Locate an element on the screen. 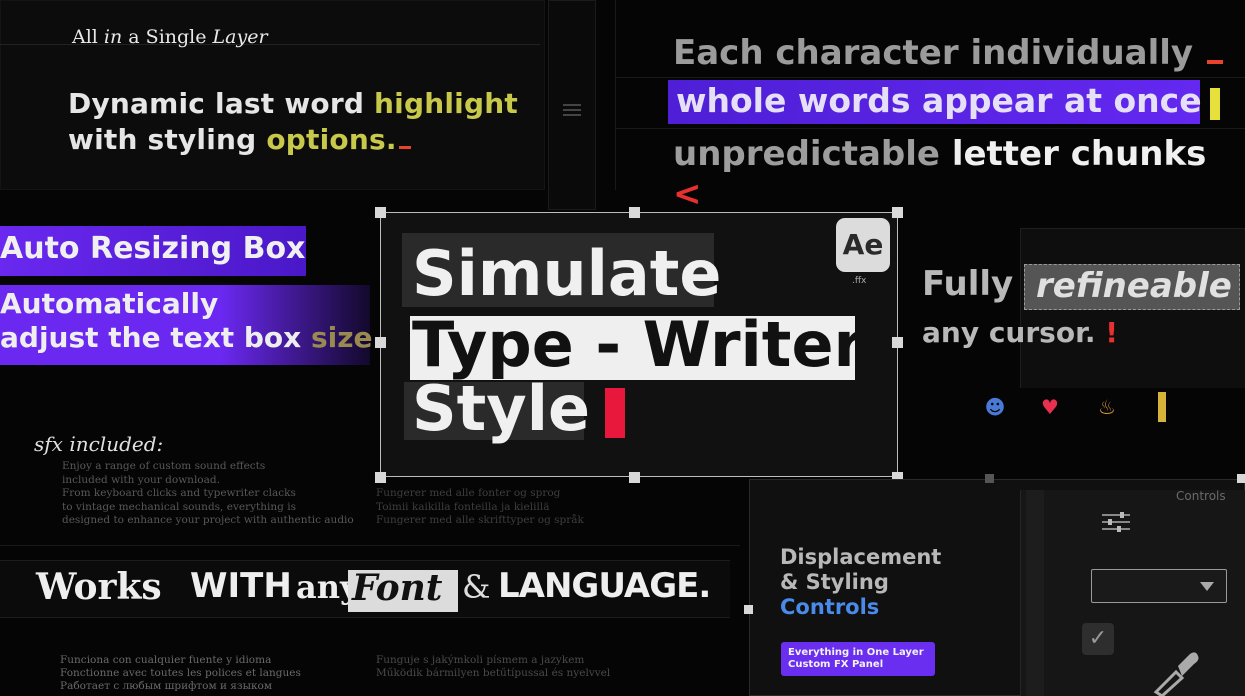  ampersand: & is located at coordinates (476, 587).